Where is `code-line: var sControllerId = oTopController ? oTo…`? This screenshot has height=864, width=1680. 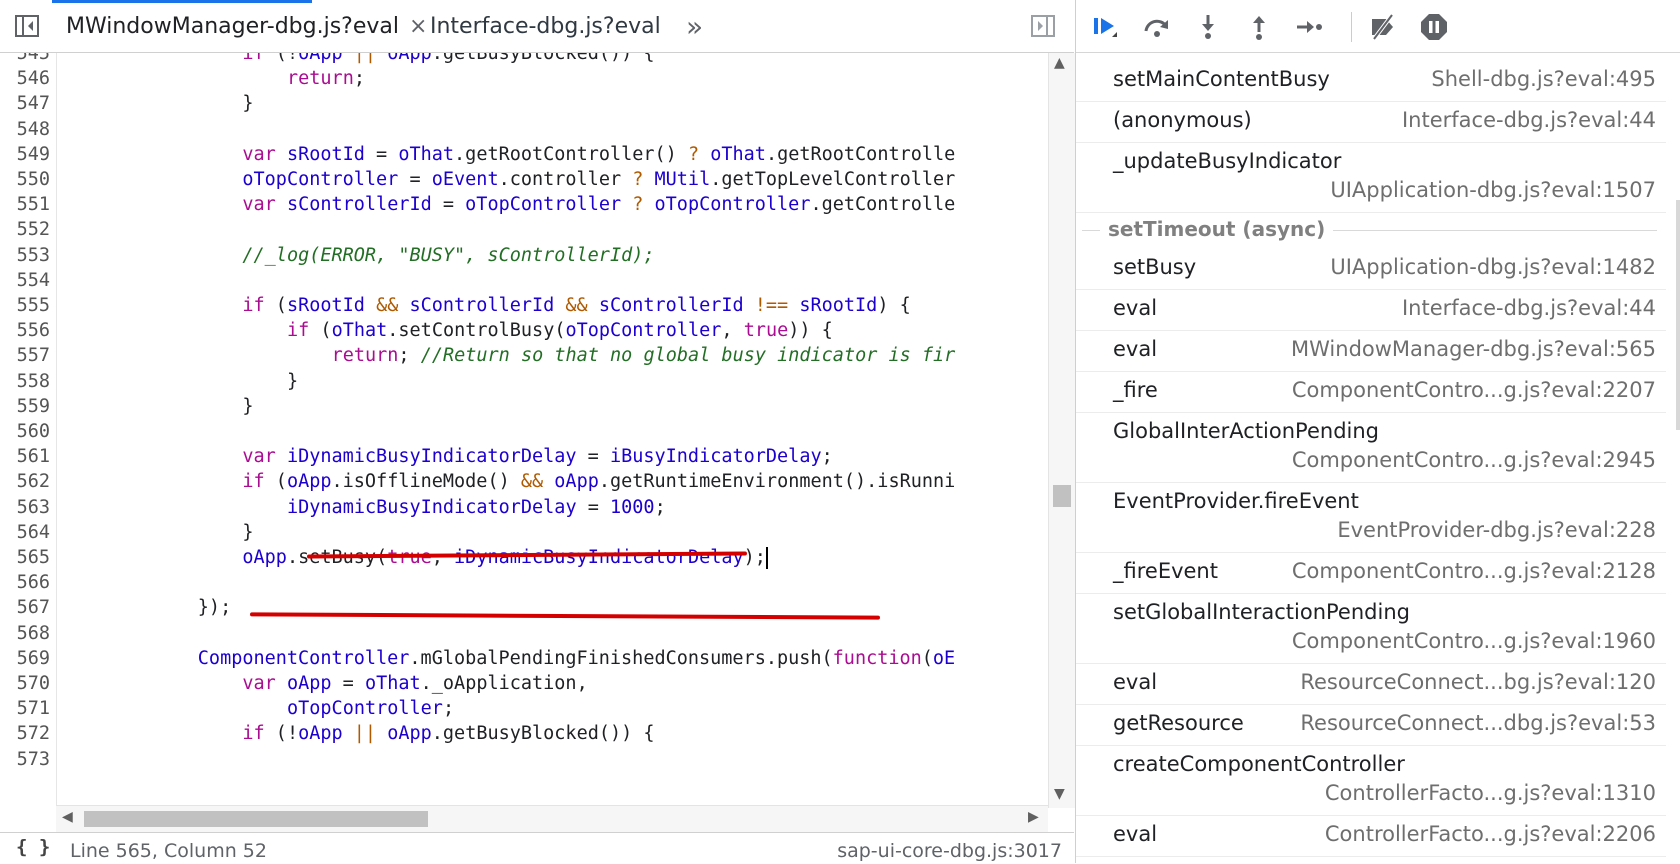
code-line: var sControllerId = oTopController ? oTo… is located at coordinates (598, 204).